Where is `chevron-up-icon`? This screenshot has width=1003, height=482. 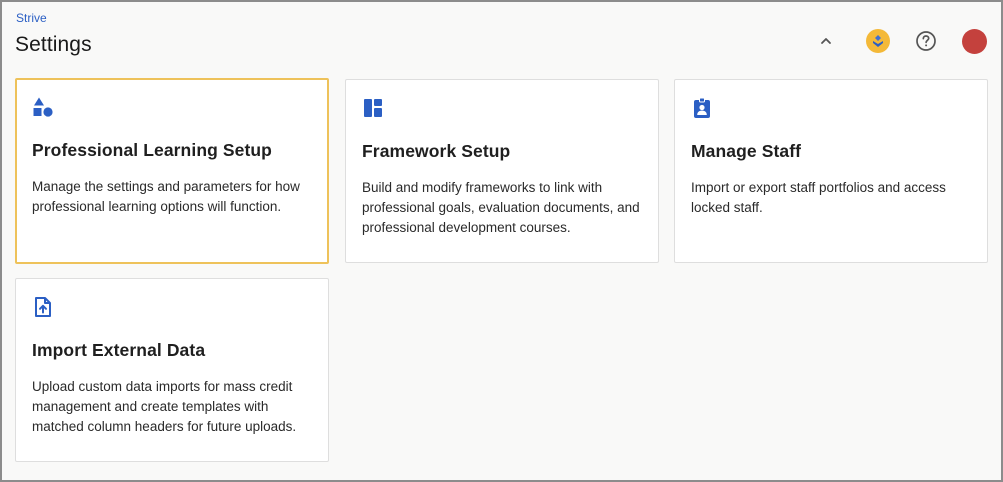 chevron-up-icon is located at coordinates (826, 41).